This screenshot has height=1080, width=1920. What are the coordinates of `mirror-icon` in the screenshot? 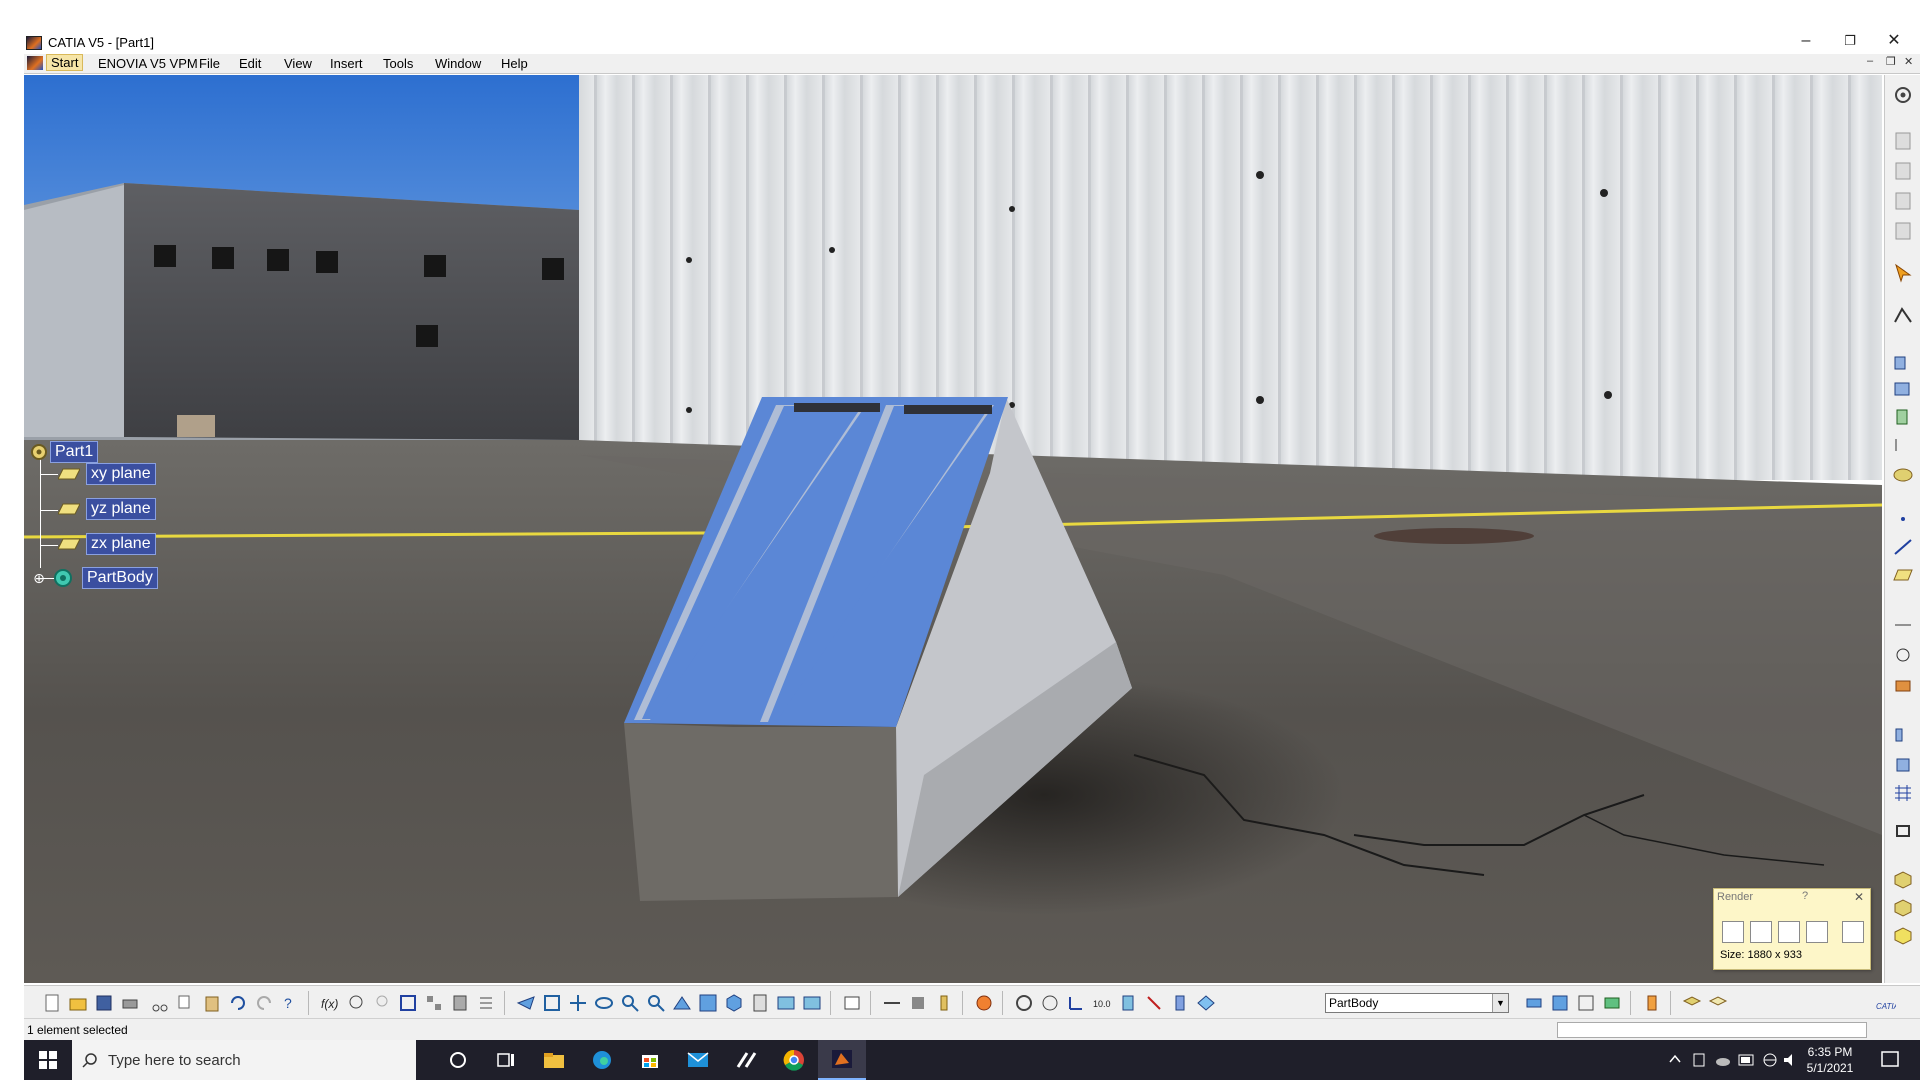 It's located at (1903, 765).